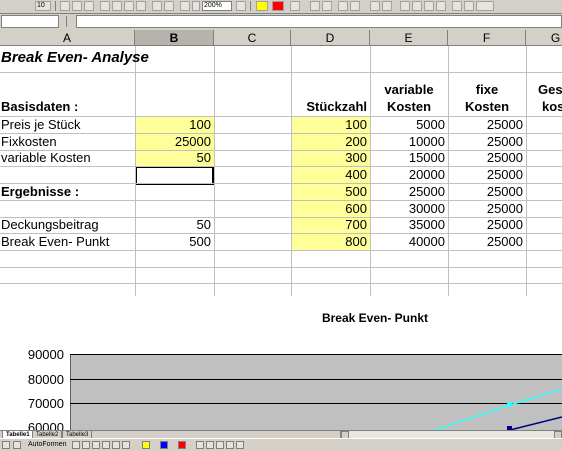  Describe the element at coordinates (409, 158) in the screenshot. I see `table-cell-variable: 15000` at that location.